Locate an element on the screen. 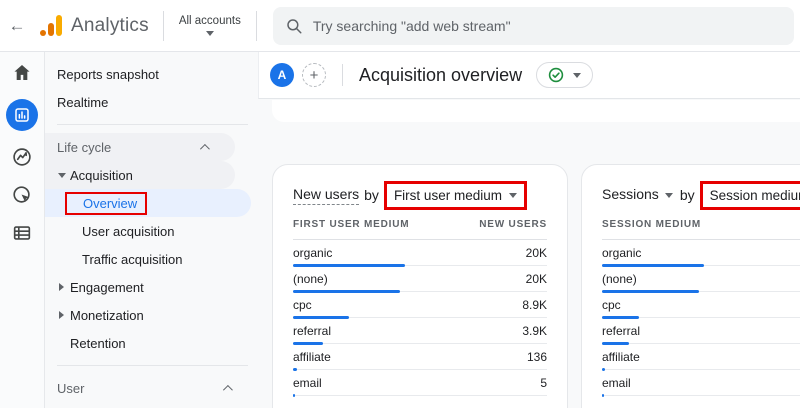 This screenshot has height=408, width=800. table-row: affiliate 136 is located at coordinates (420, 357).